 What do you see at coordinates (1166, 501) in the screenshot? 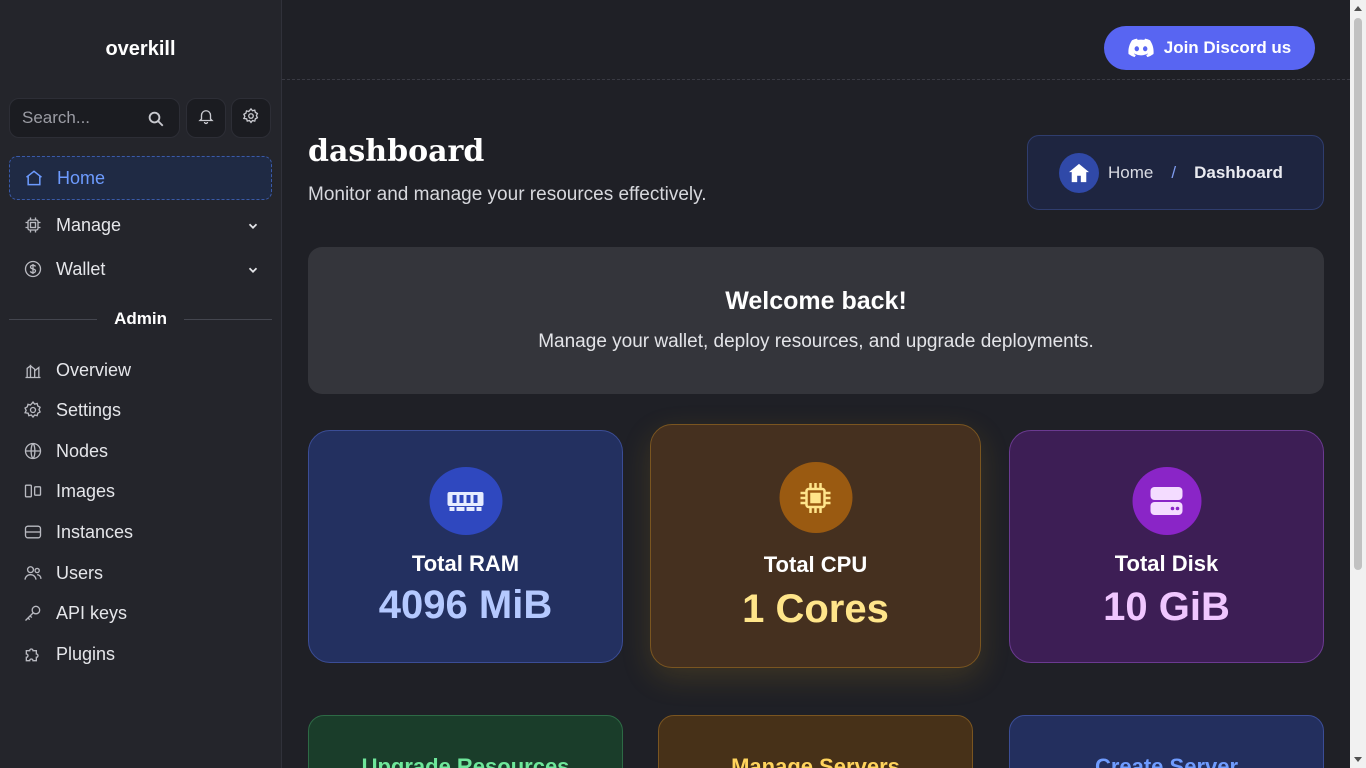
I see `disk-icon` at bounding box center [1166, 501].